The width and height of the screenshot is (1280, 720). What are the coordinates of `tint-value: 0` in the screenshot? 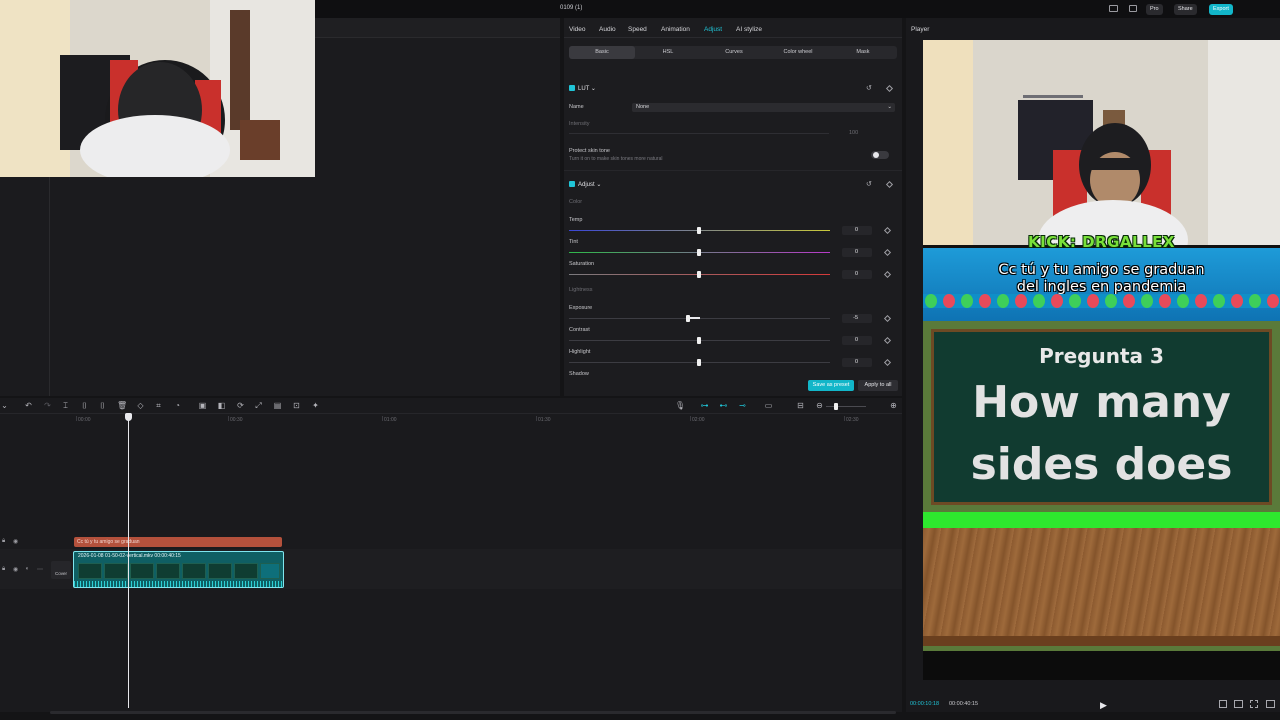 It's located at (857, 252).